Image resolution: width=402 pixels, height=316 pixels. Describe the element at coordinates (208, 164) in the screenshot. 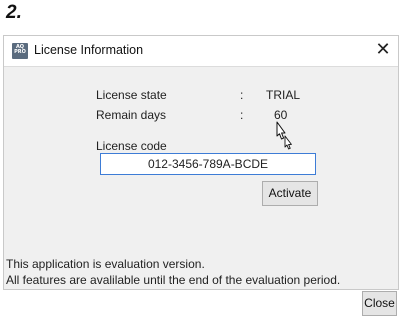

I see `license-code-input` at that location.